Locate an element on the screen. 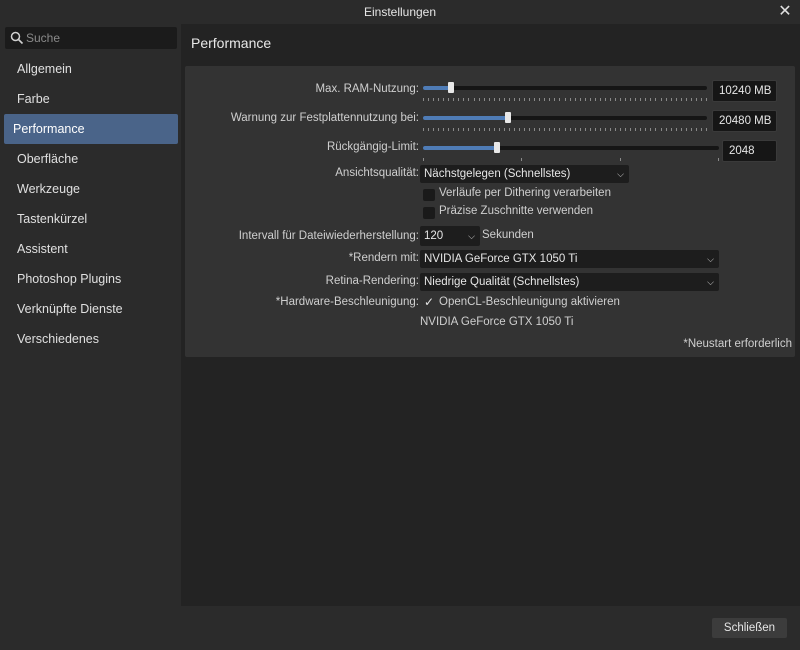  disk-warning-slider-fill is located at coordinates (466, 118).